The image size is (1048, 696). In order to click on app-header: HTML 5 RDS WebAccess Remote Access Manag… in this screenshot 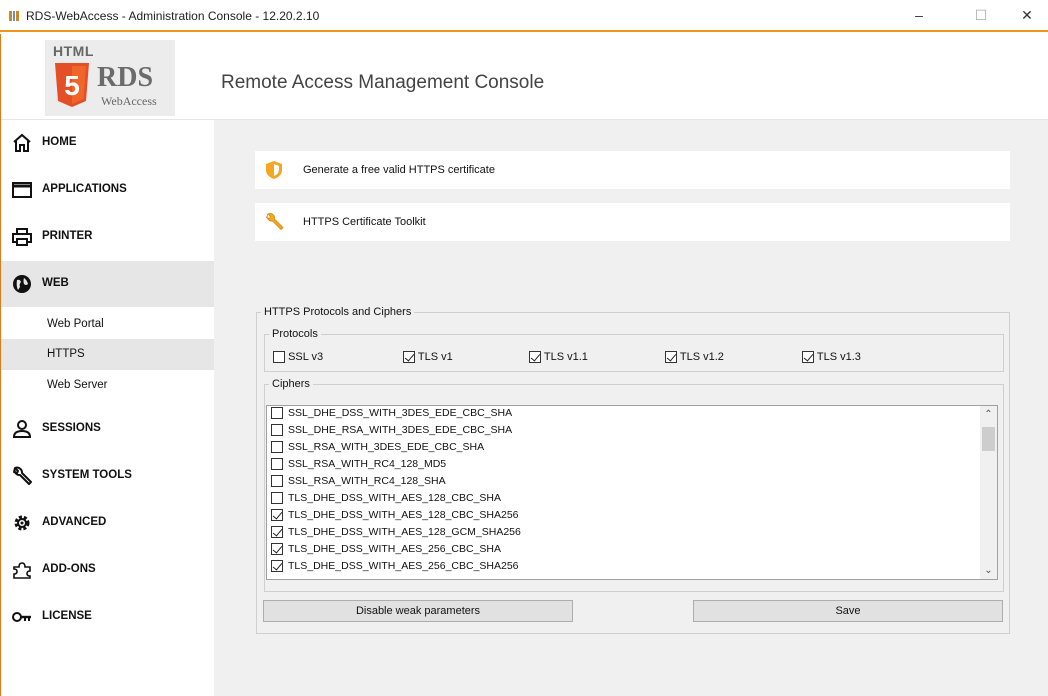, I will do `click(524, 77)`.